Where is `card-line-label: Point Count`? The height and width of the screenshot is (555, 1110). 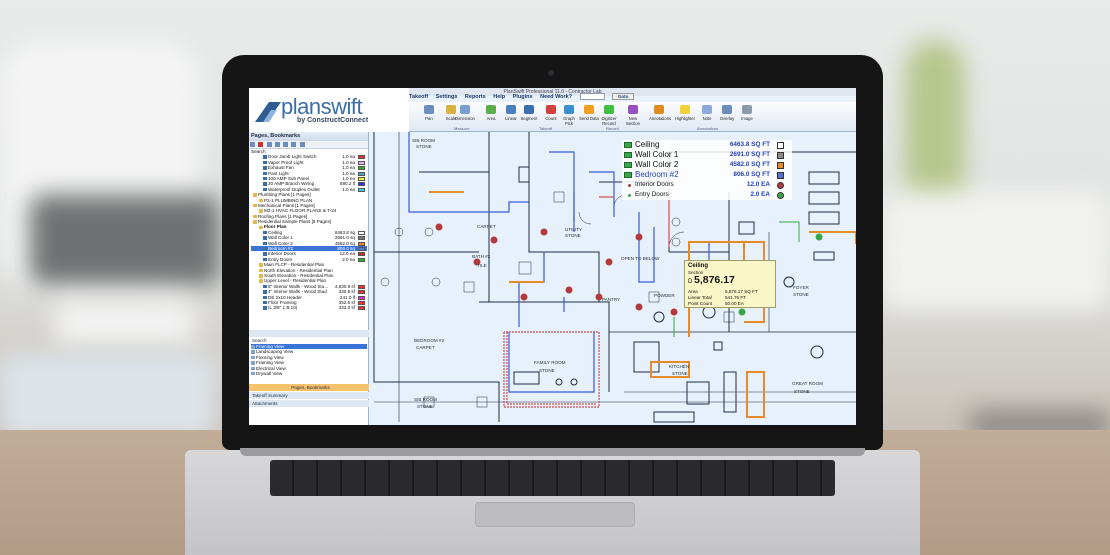 card-line-label: Point Count is located at coordinates (700, 303).